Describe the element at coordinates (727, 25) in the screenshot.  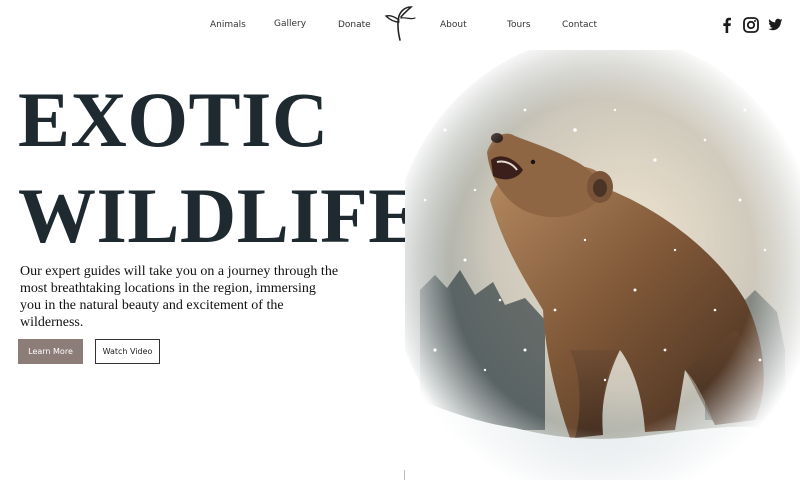
I see `facebook-icon` at that location.